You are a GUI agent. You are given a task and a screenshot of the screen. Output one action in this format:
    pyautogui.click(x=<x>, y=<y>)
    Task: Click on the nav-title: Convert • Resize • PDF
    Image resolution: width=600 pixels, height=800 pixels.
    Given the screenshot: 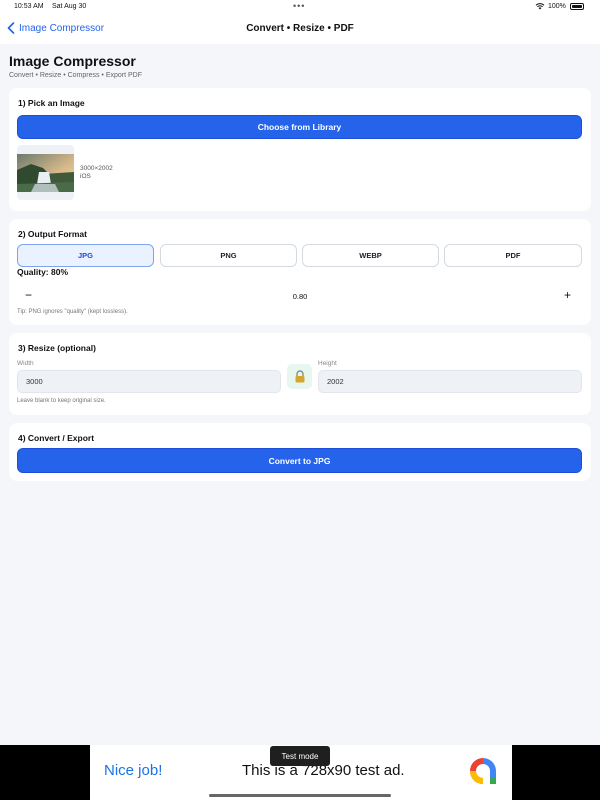 What is the action you would take?
    pyautogui.click(x=300, y=28)
    